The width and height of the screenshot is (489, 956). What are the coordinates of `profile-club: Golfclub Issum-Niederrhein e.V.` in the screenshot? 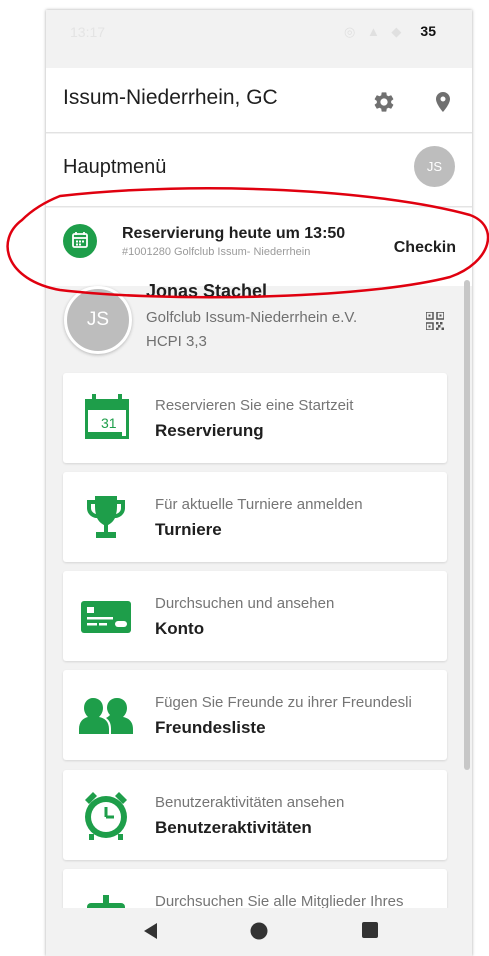 It's located at (252, 317).